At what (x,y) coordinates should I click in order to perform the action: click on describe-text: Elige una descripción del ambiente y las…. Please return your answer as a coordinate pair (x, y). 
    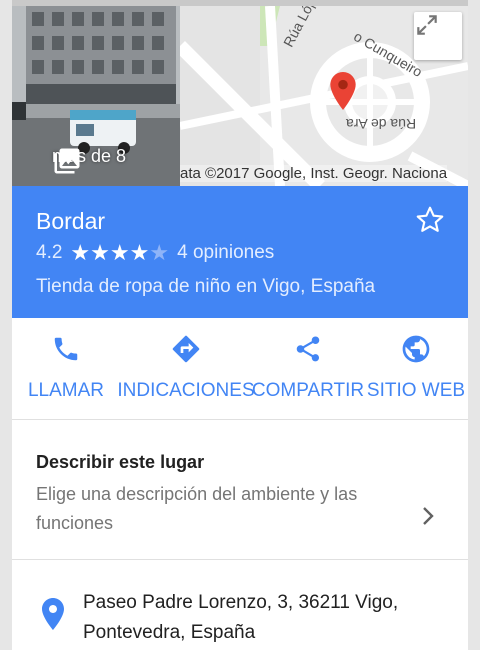
    Looking at the image, I should click on (197, 508).